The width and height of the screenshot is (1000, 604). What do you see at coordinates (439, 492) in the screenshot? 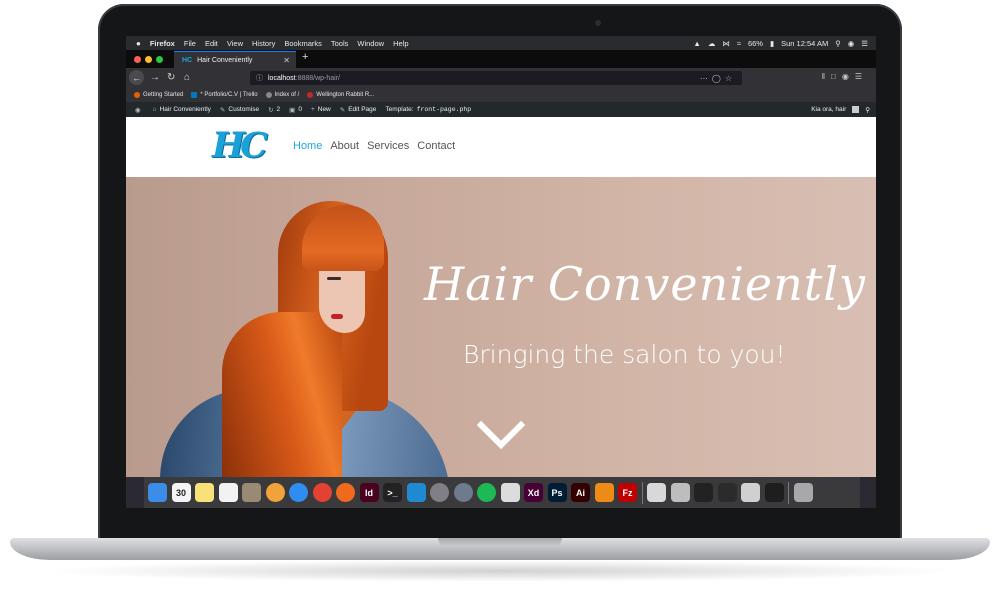
I see `dock-system-prefs-icon` at bounding box center [439, 492].